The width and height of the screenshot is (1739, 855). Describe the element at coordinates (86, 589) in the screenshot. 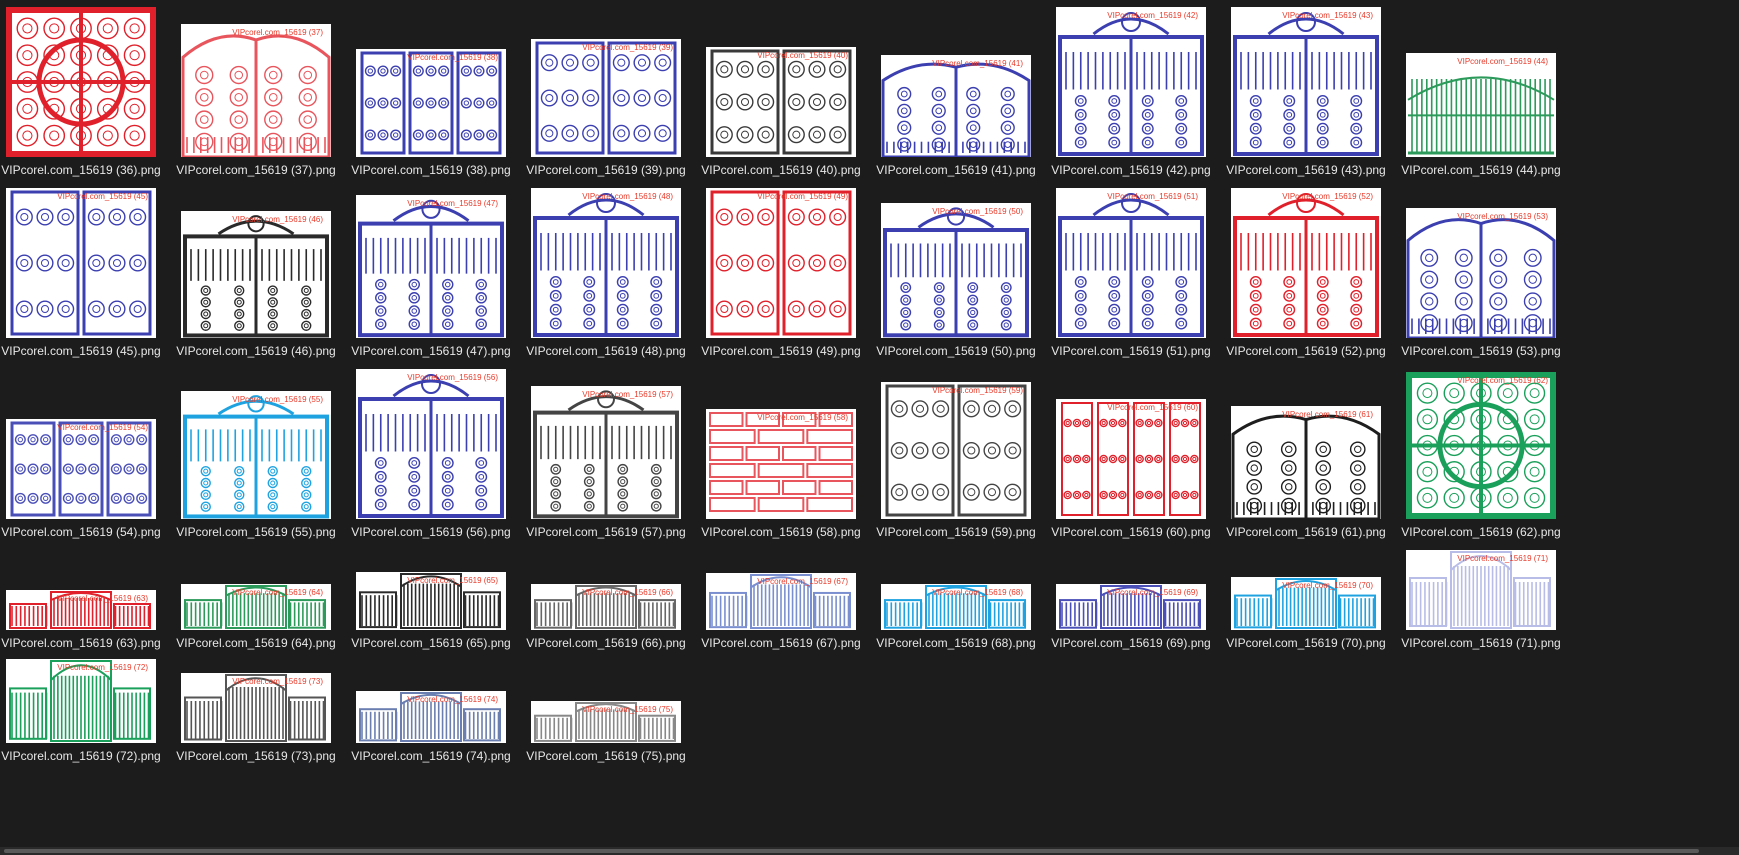

I see `thumbnail-frame: VIPcorel.com_15619 (63)` at that location.